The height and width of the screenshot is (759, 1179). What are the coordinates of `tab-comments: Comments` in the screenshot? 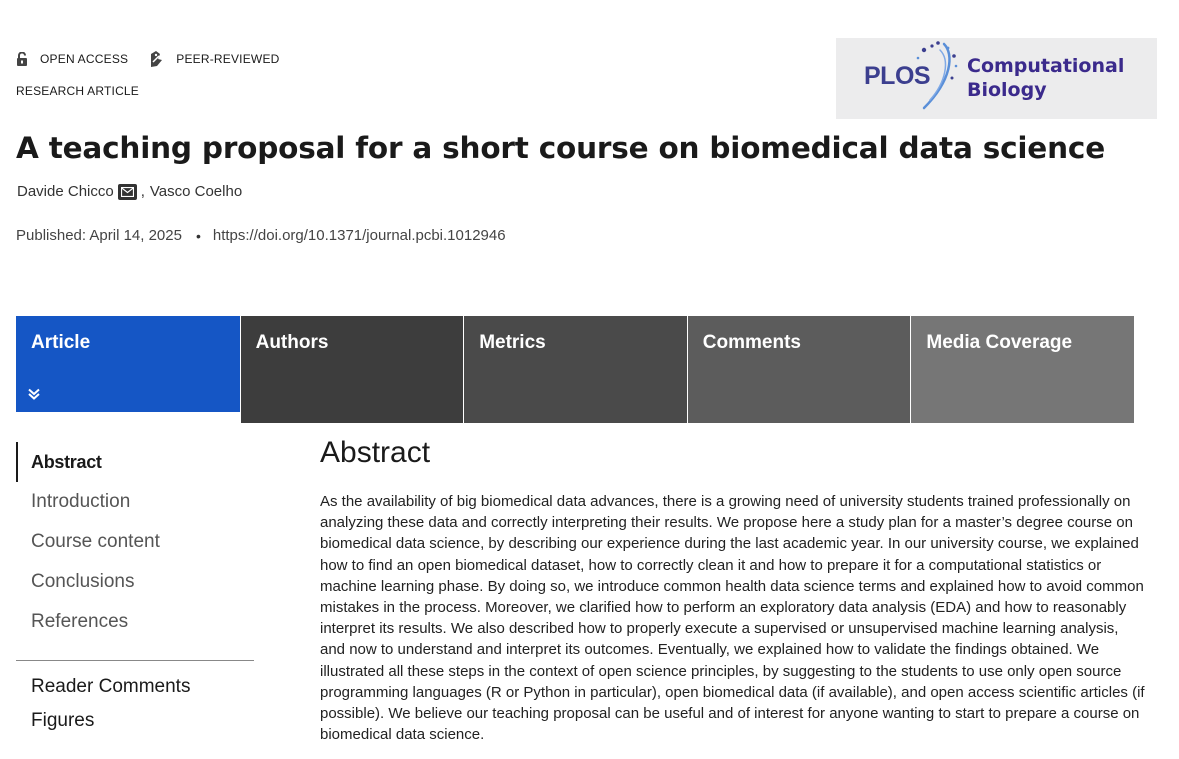 It's located at (798, 369).